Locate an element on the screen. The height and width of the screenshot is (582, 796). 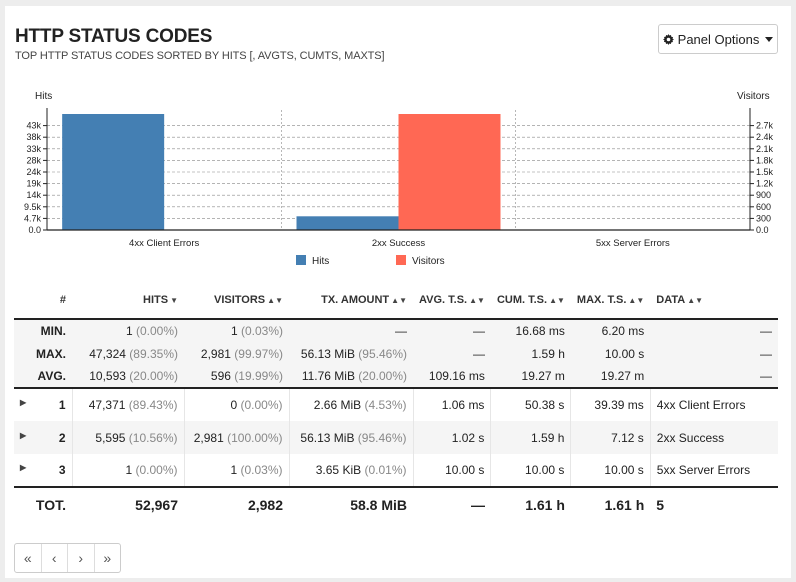
col-header-max-ts: MAX. T.S. ▲▼ is located at coordinates (610, 301).